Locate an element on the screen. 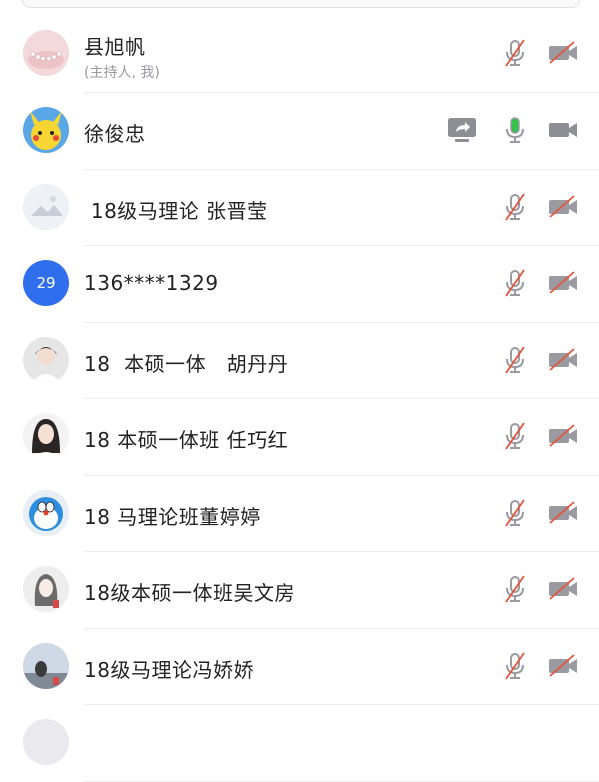 The image size is (599, 782). participant-row: 18 本硕一体班 任巧红 is located at coordinates (311, 437).